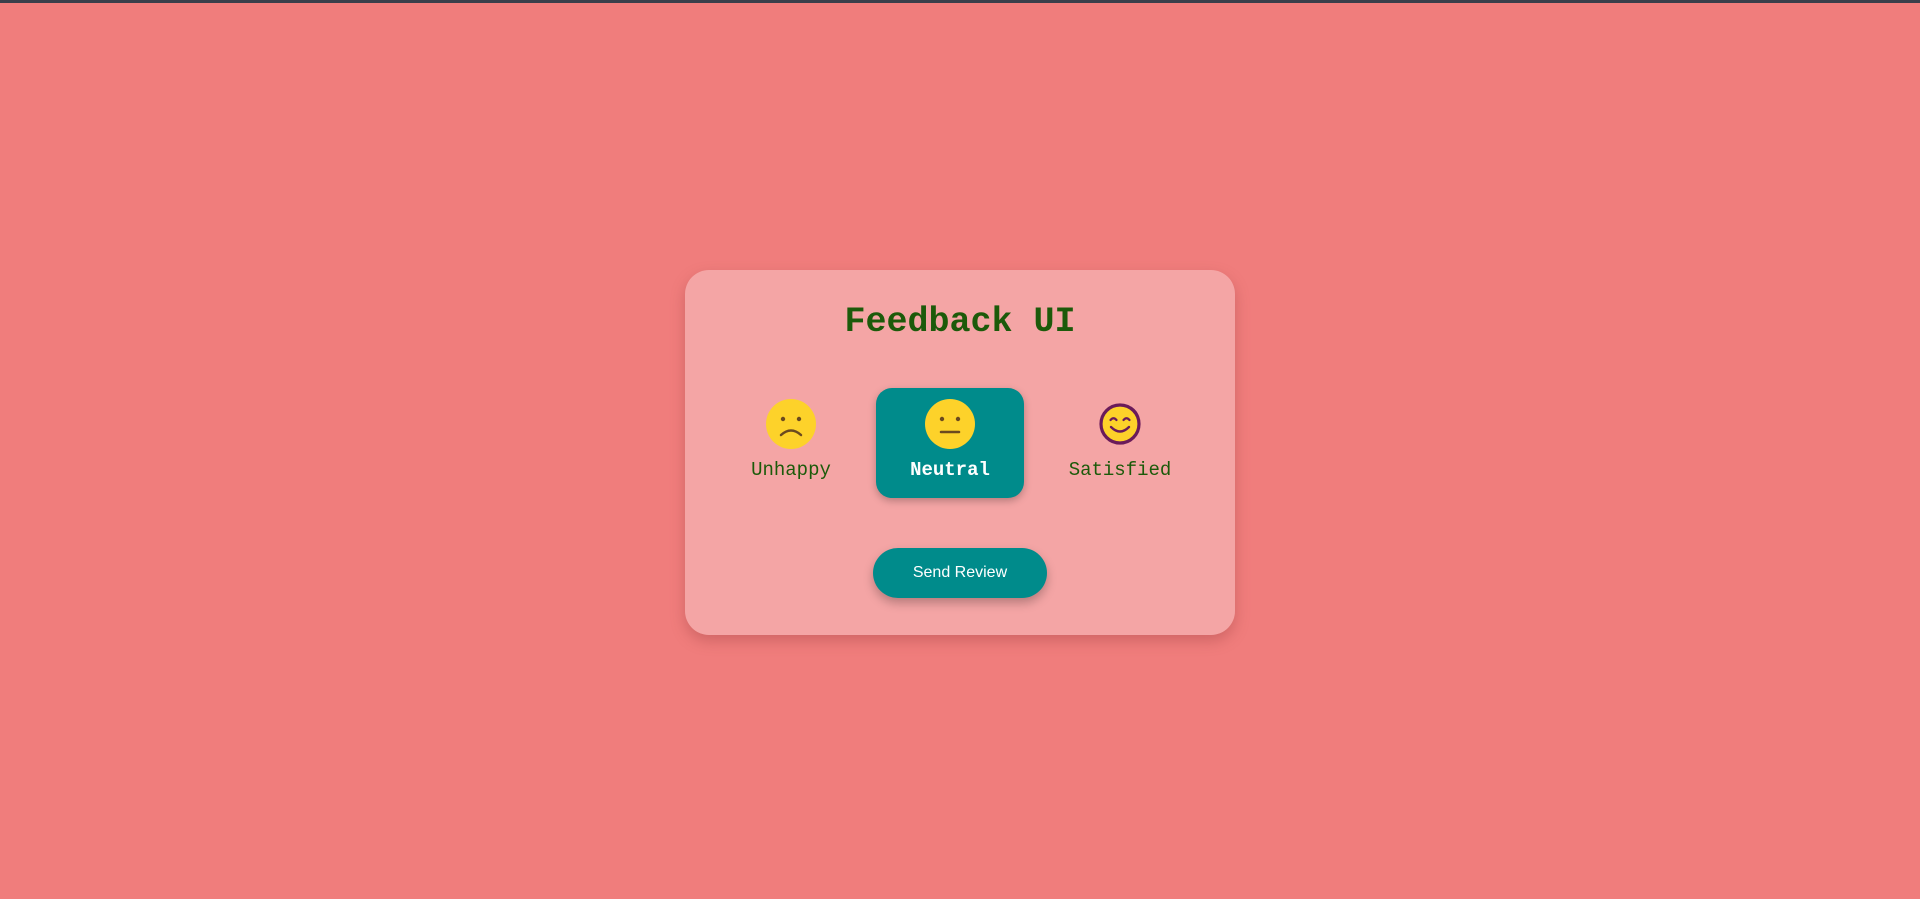  Describe the element at coordinates (960, 322) in the screenshot. I see `page-title: Feedback UI` at that location.